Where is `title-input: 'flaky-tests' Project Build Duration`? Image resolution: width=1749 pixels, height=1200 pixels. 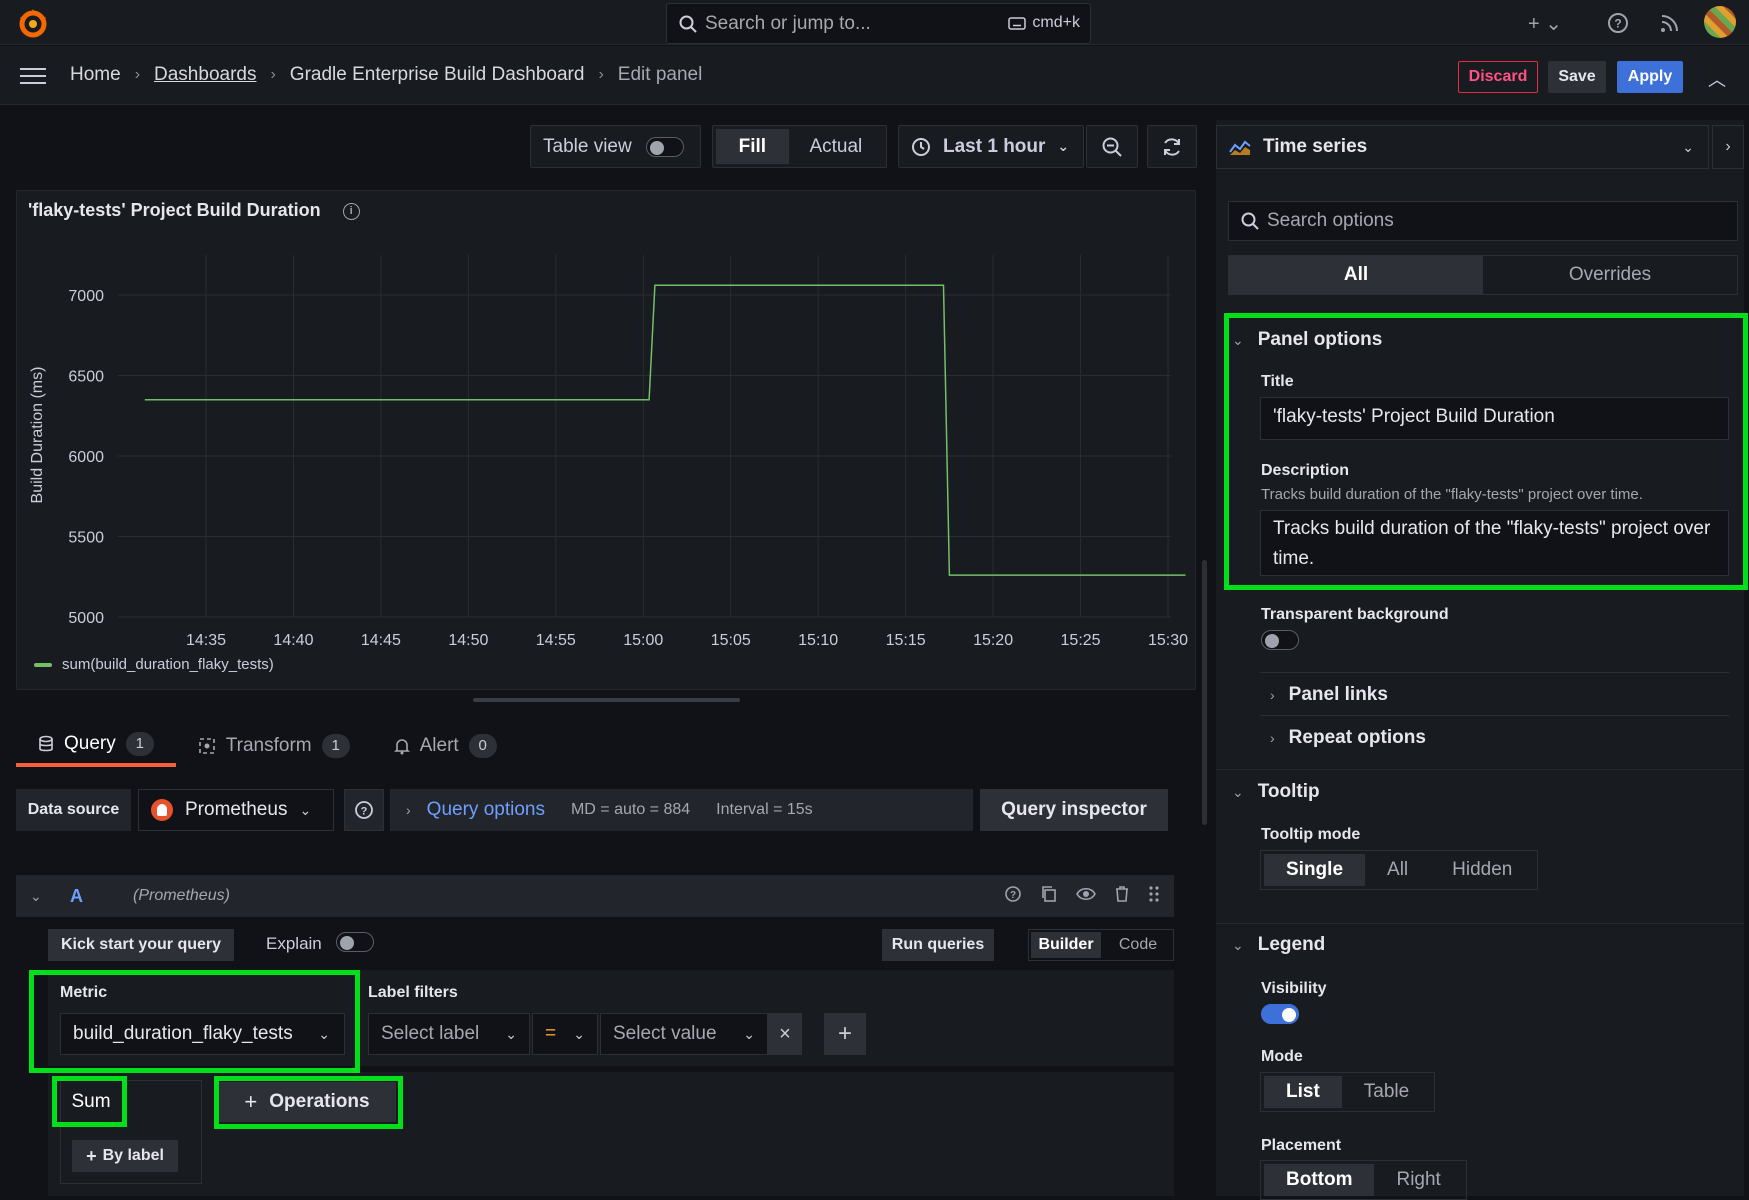
title-input: 'flaky-tests' Project Build Duration is located at coordinates (1494, 418).